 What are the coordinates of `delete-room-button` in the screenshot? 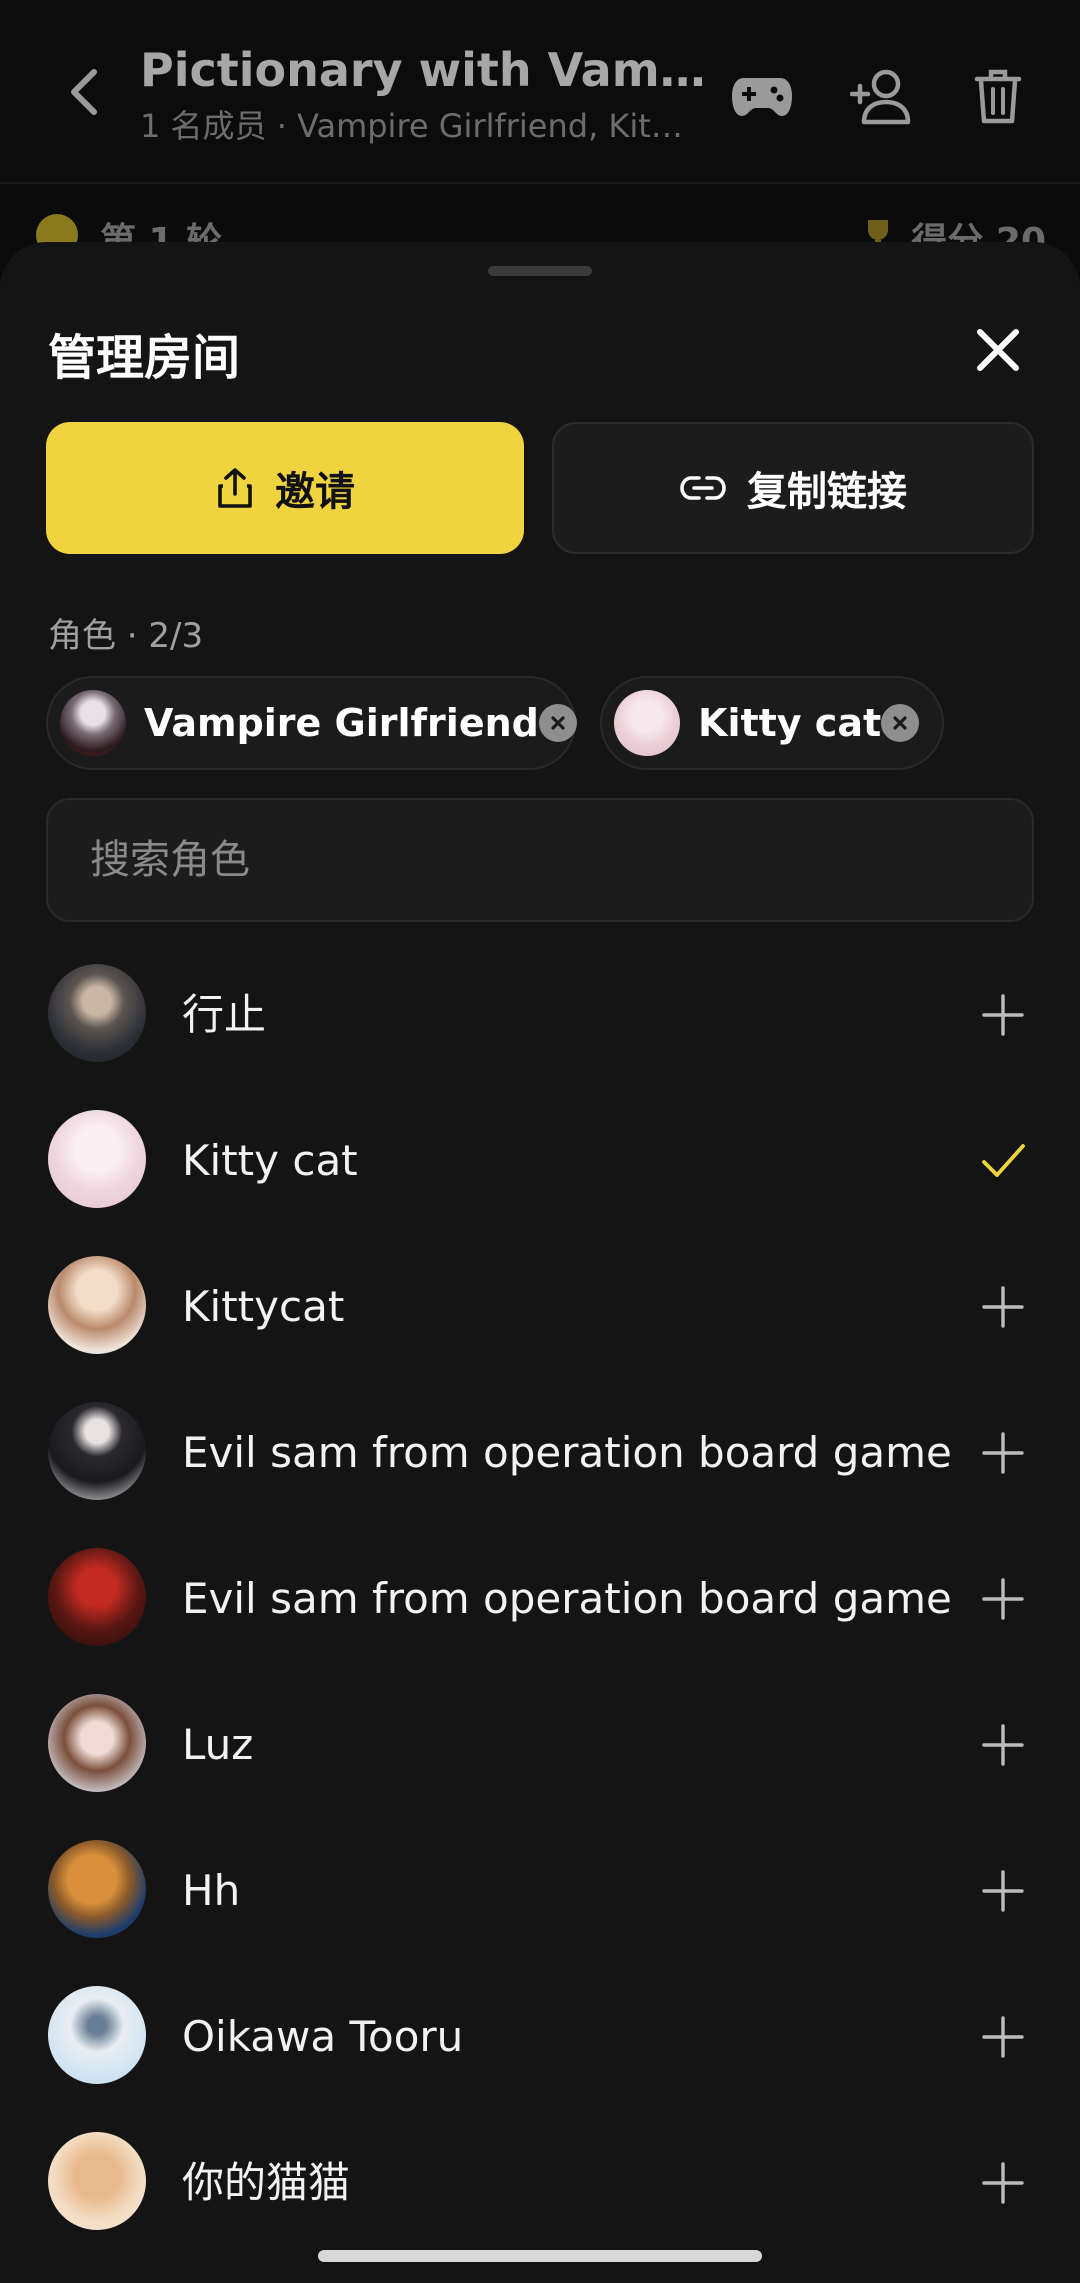 It's located at (998, 96).